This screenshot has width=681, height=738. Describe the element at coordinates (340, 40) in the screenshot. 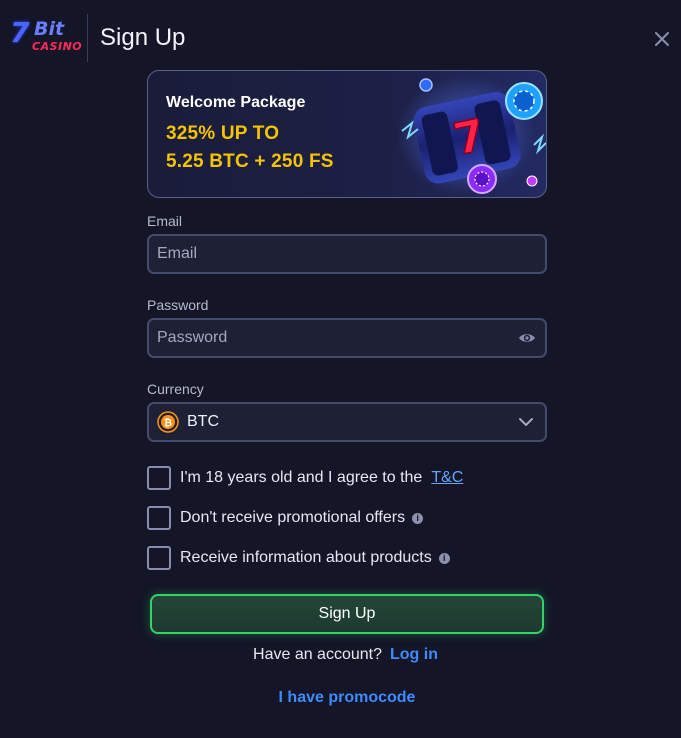

I see `modal-header: 7 Bit CASINO Sign Up` at that location.